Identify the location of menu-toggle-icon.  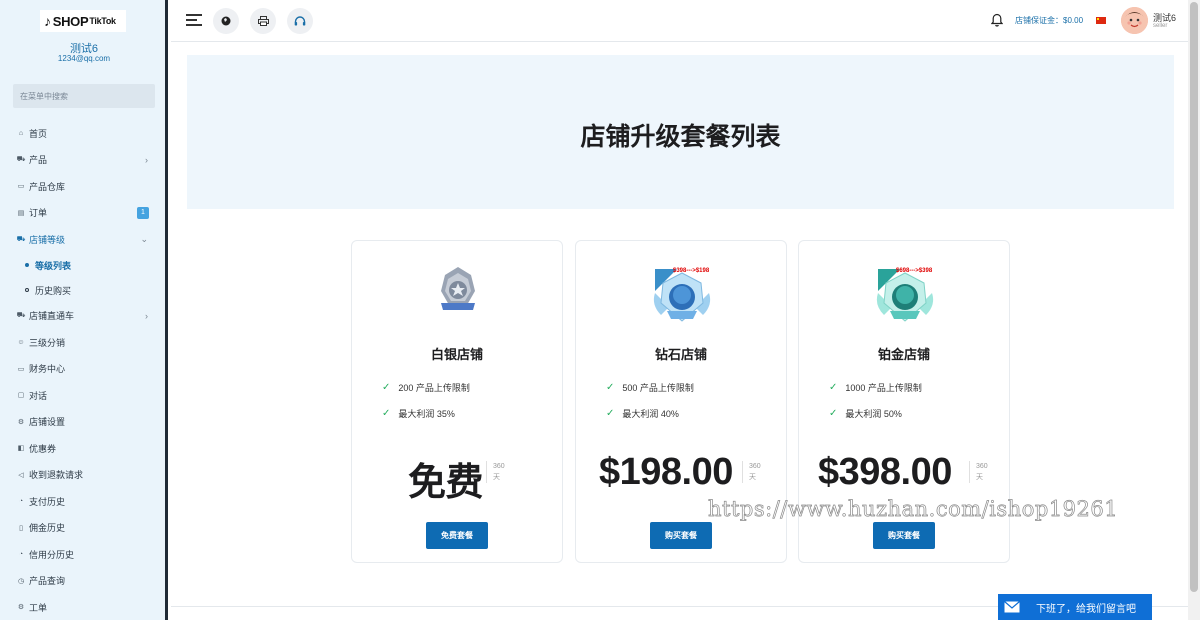
(194, 20).